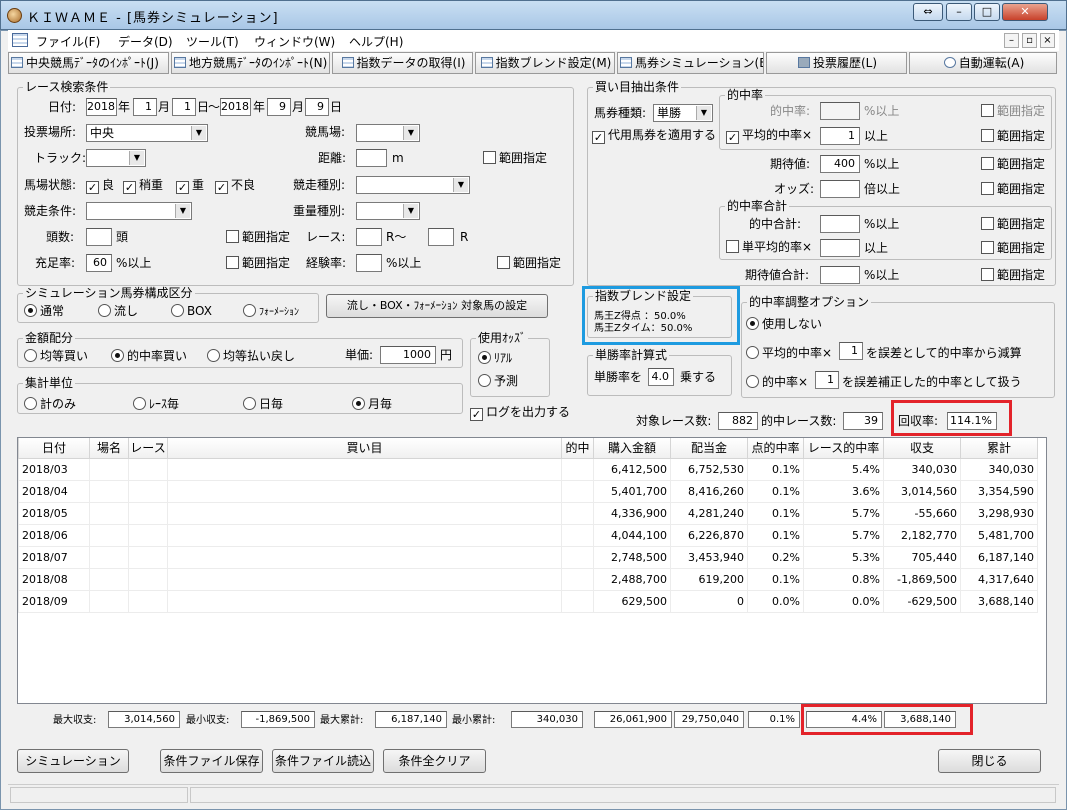 Image resolution: width=1067 pixels, height=810 pixels. What do you see at coordinates (101, 107) in the screenshot?
I see `from-year-input: 2018` at bounding box center [101, 107].